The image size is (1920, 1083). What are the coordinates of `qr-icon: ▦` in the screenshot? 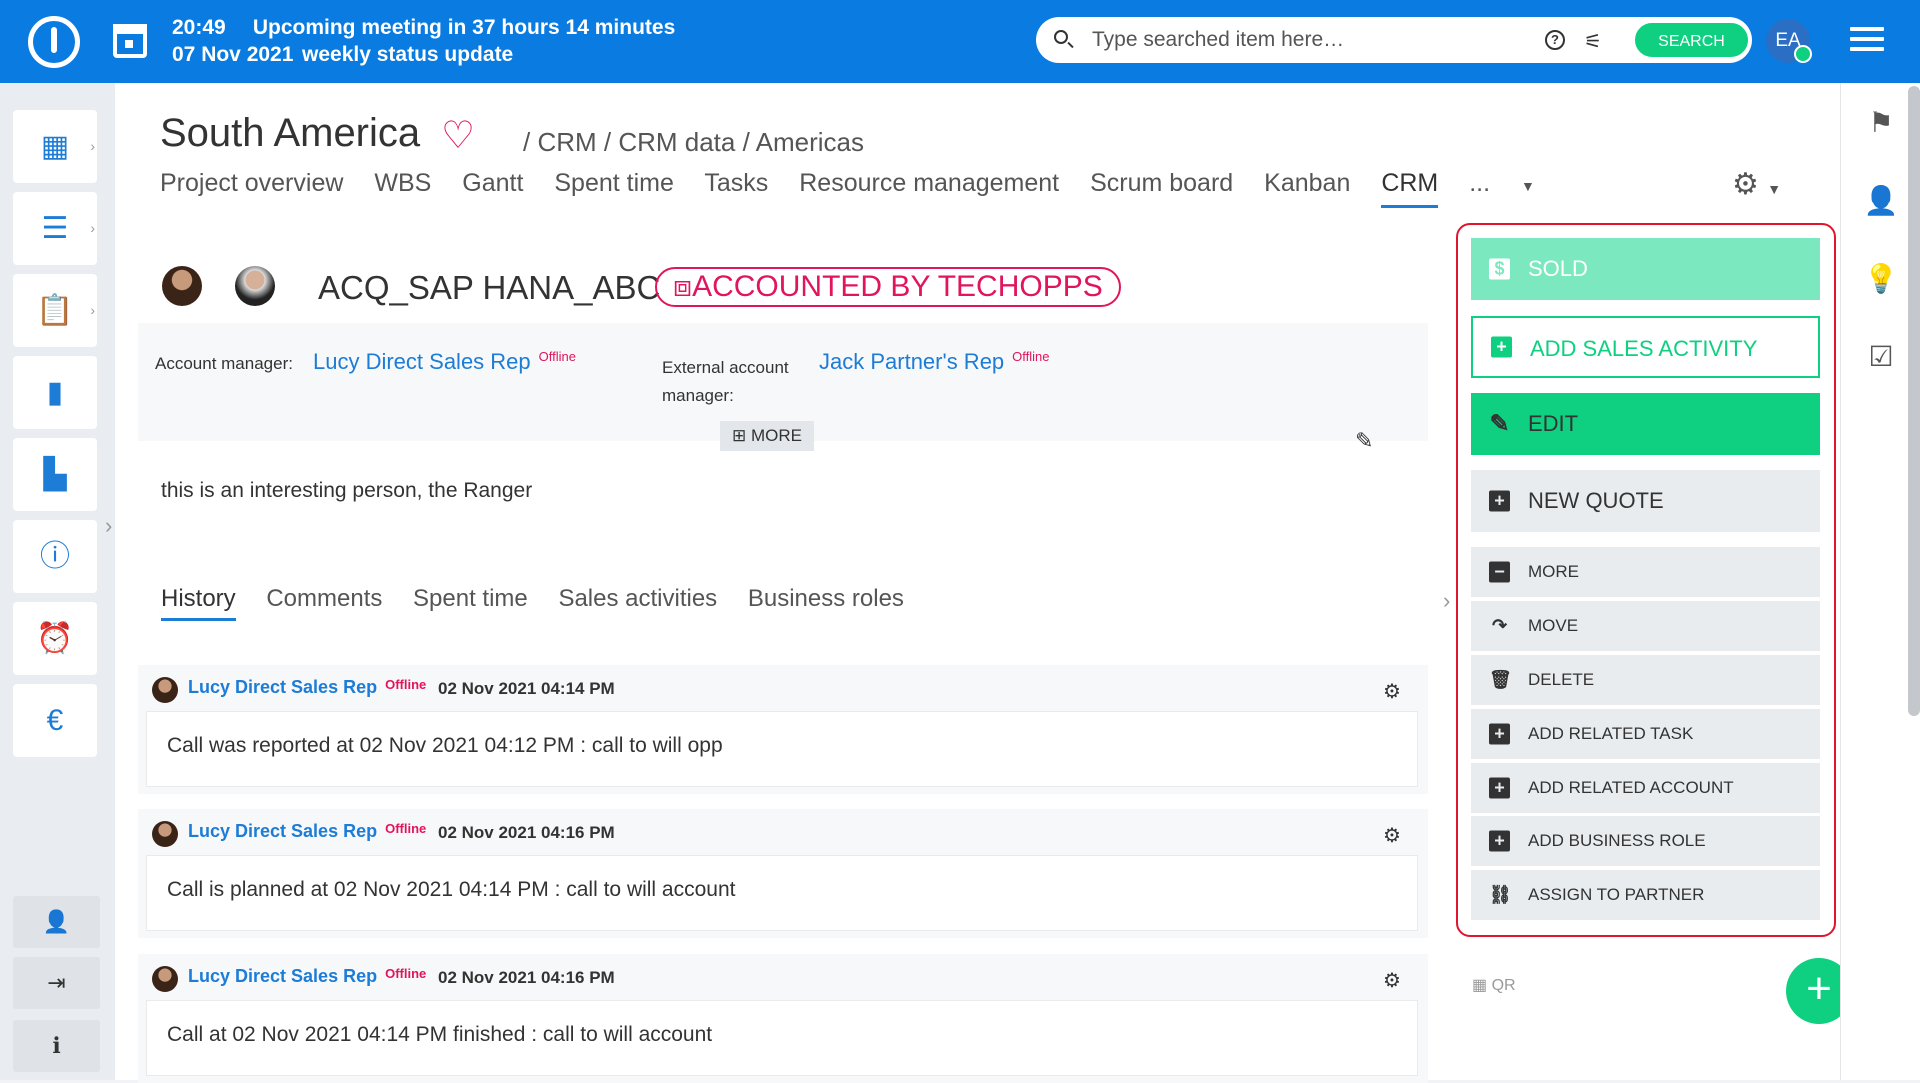 It's located at (1480, 985).